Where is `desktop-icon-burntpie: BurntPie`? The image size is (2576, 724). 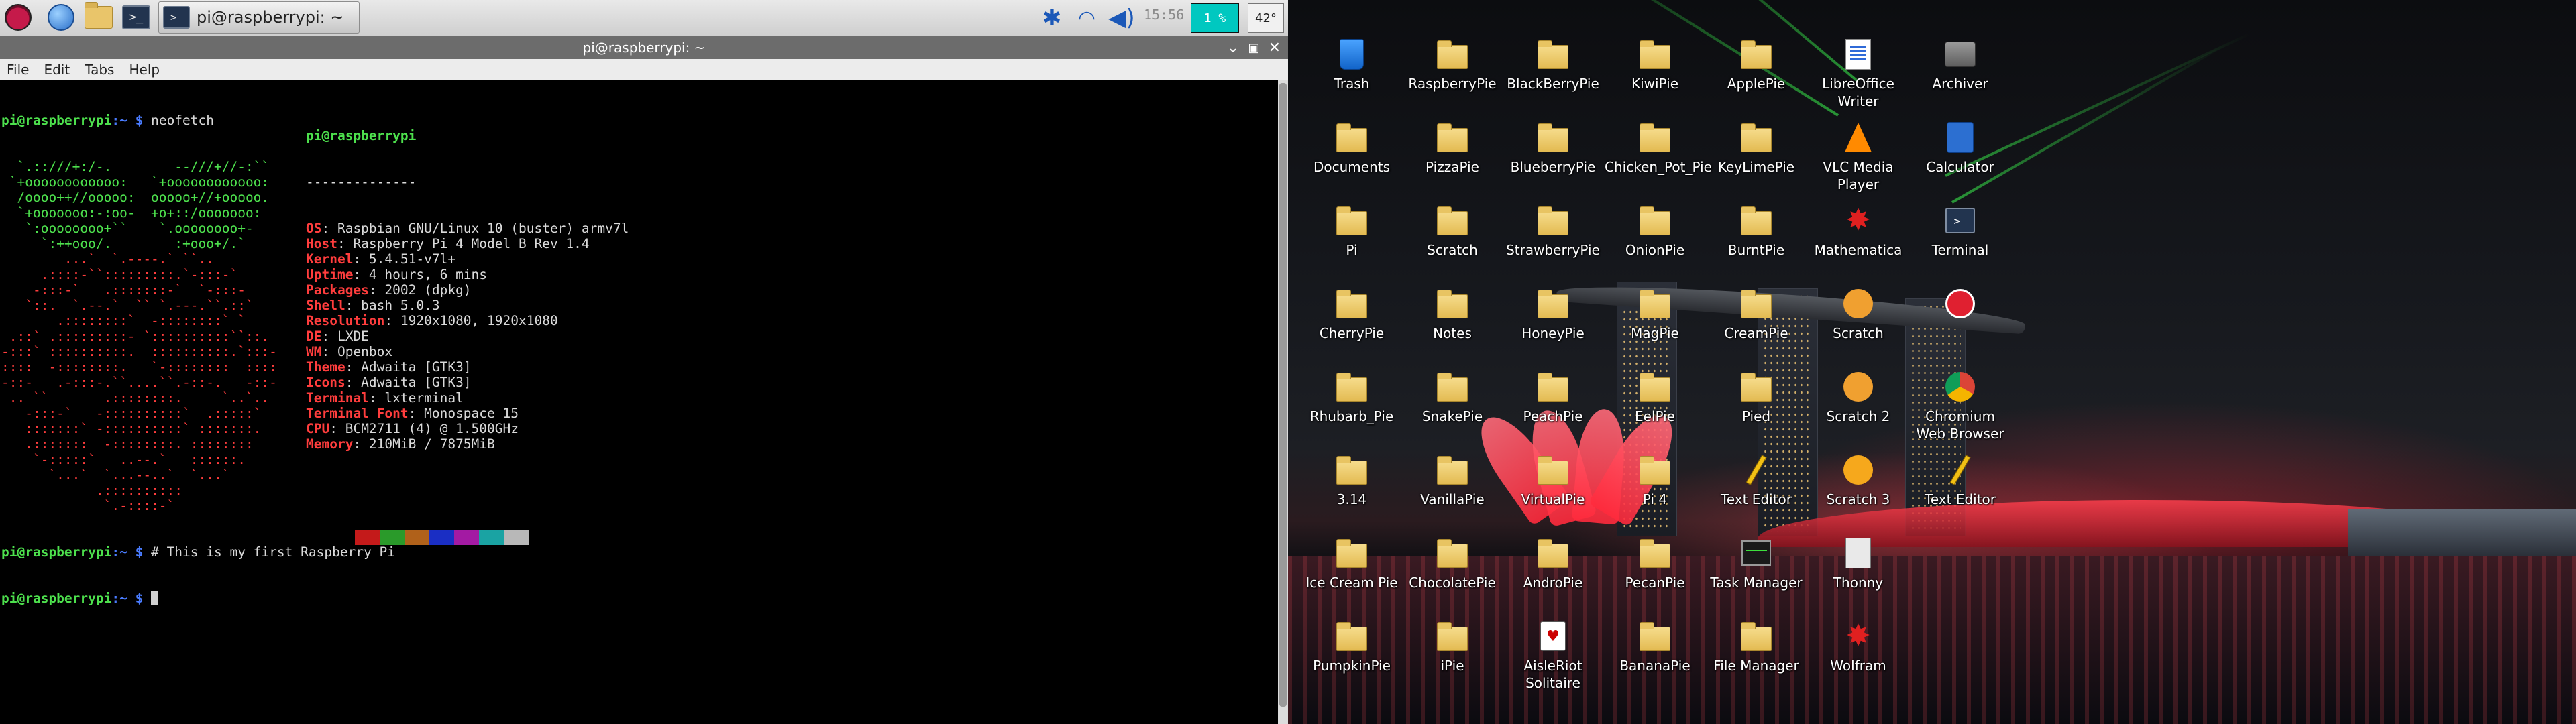 desktop-icon-burntpie: BurntPie is located at coordinates (1756, 231).